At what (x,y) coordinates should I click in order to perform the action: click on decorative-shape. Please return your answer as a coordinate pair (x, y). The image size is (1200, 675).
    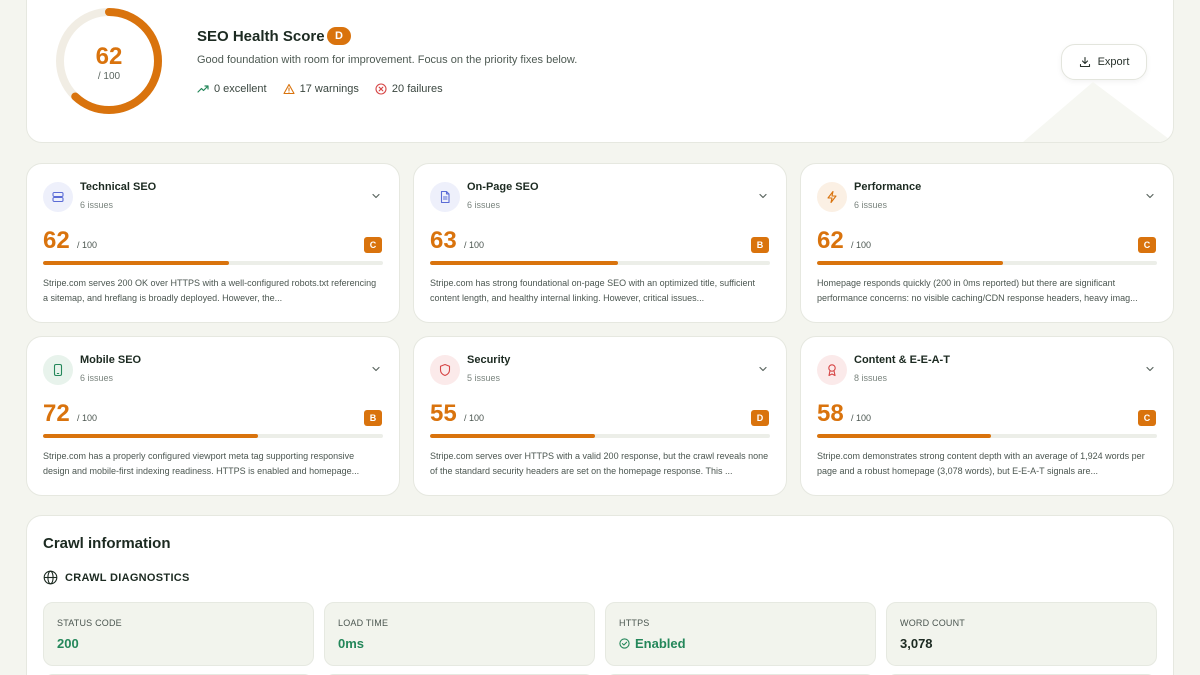
    Looking at the image, I should click on (1098, 112).